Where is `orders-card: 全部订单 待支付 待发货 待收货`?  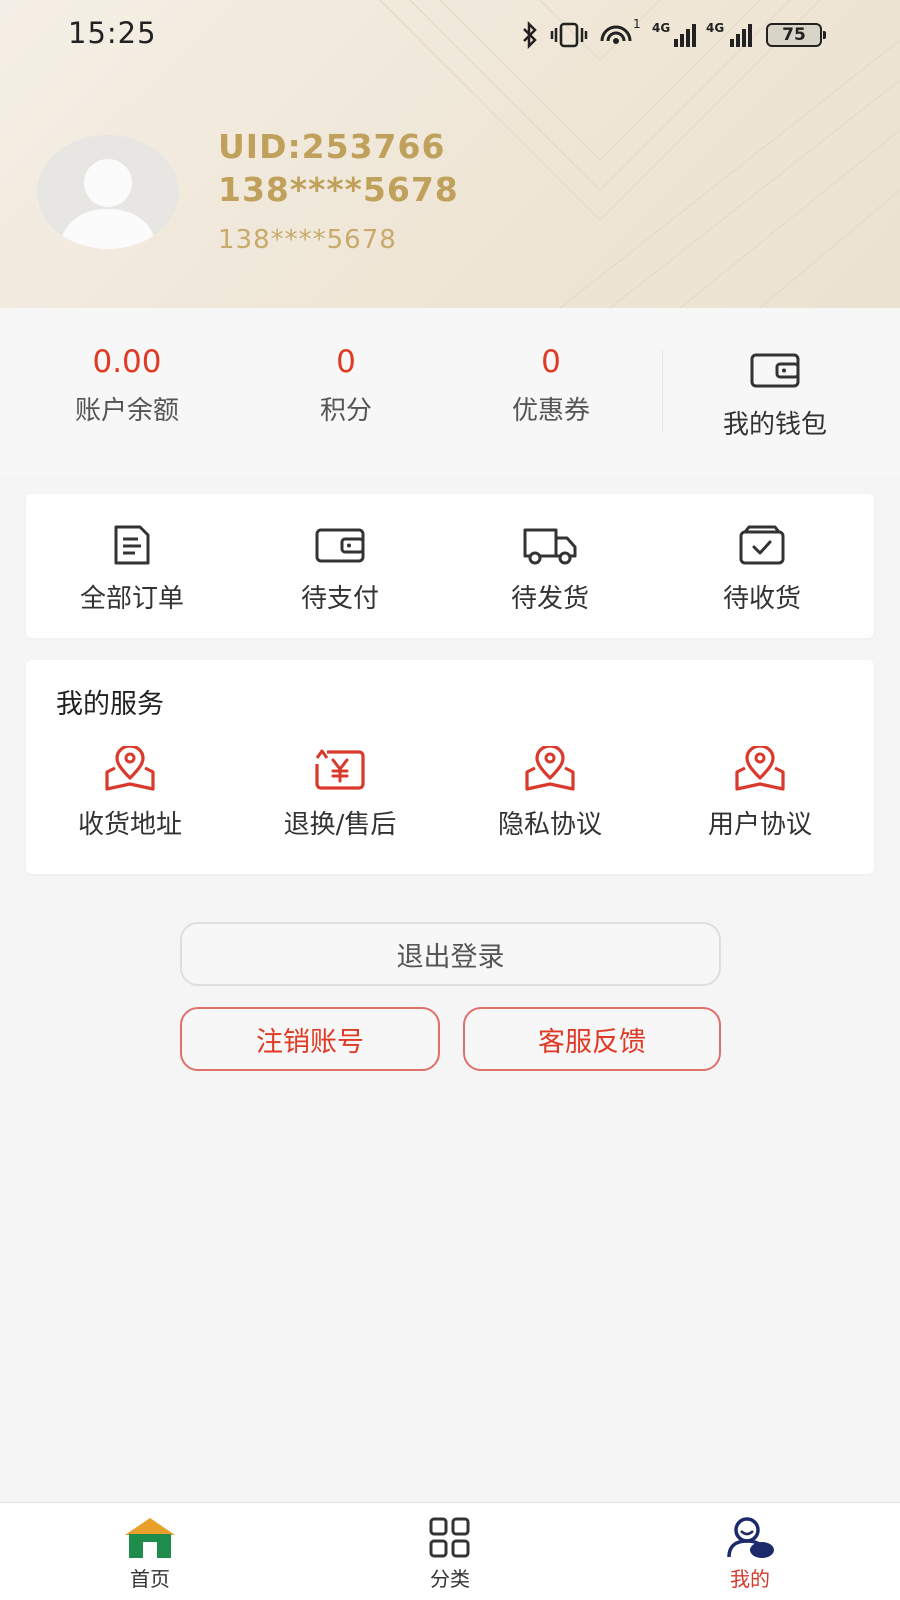
orders-card: 全部订单 待支付 待发货 待收货 is located at coordinates (450, 566).